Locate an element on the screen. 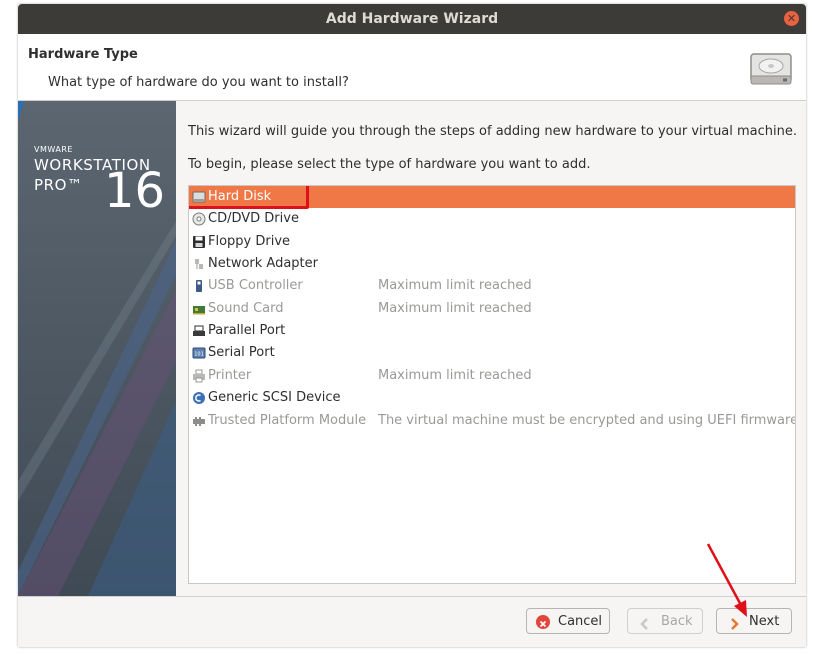  back-button: Back is located at coordinates (665, 621).